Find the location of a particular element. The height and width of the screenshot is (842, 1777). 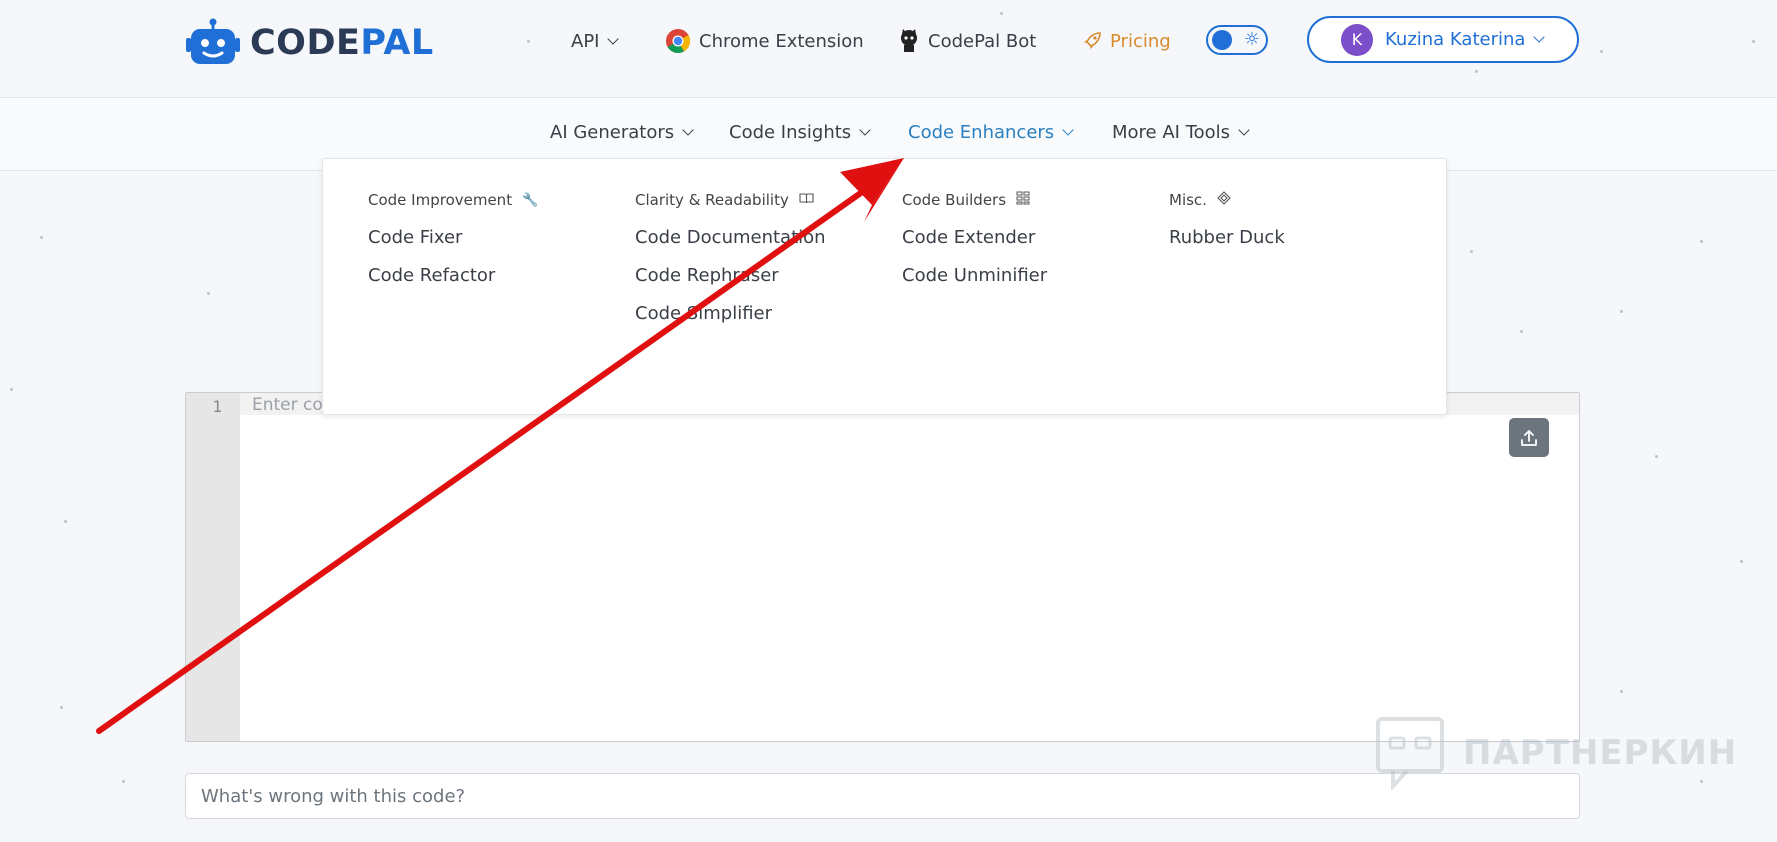

wrench-icon: 🔧 is located at coordinates (530, 200).